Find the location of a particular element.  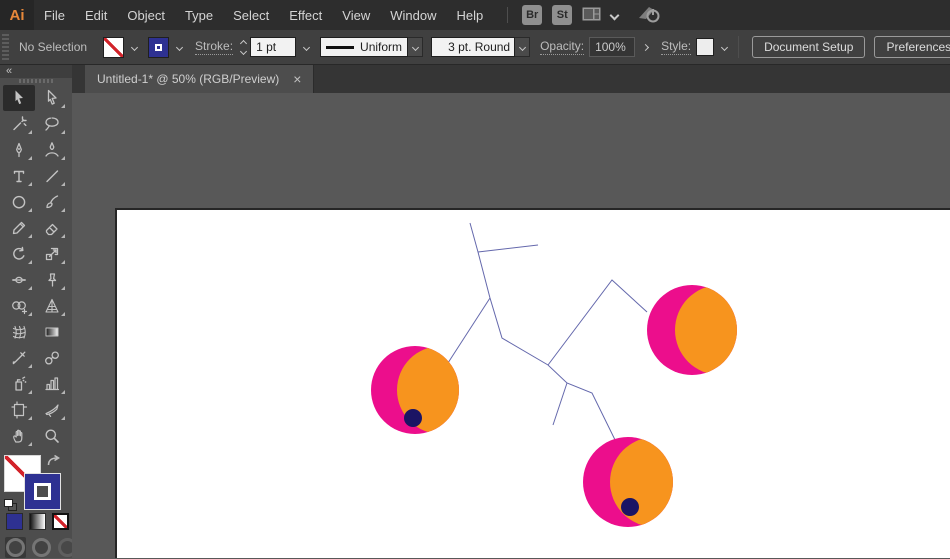

divider is located at coordinates (739, 47).